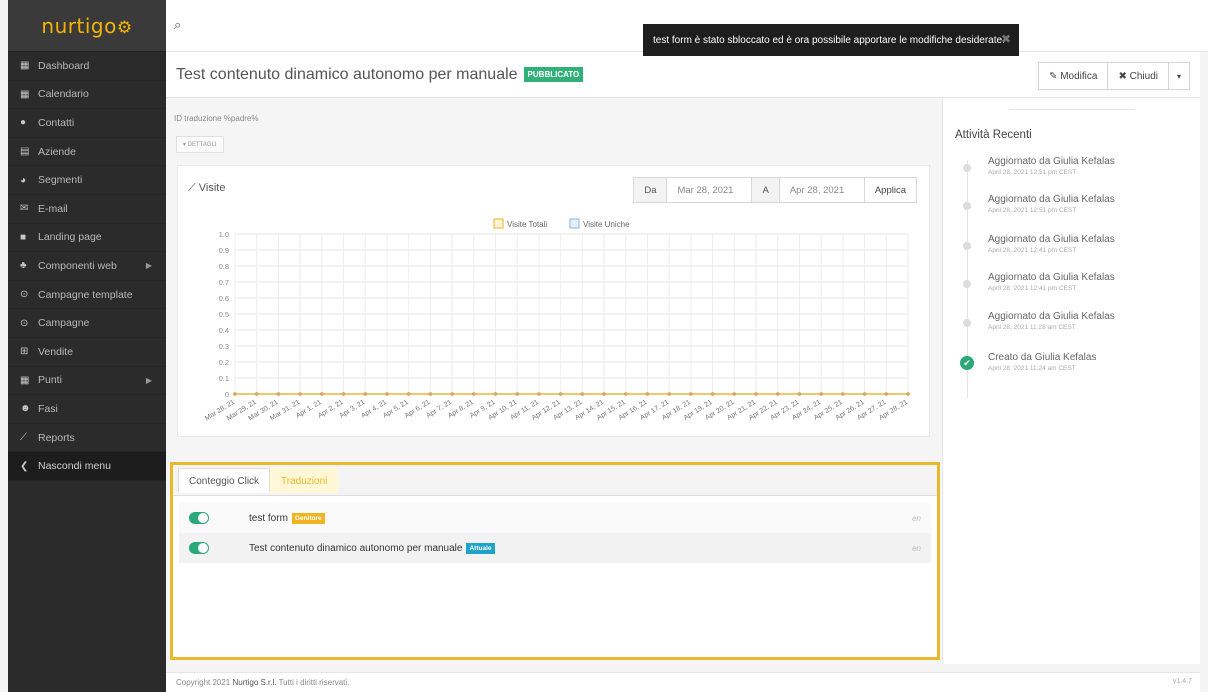 Image resolution: width=1208 pixels, height=692 pixels. What do you see at coordinates (254, 682) in the screenshot?
I see `company-link: Nurtigo S.r.l.` at bounding box center [254, 682].